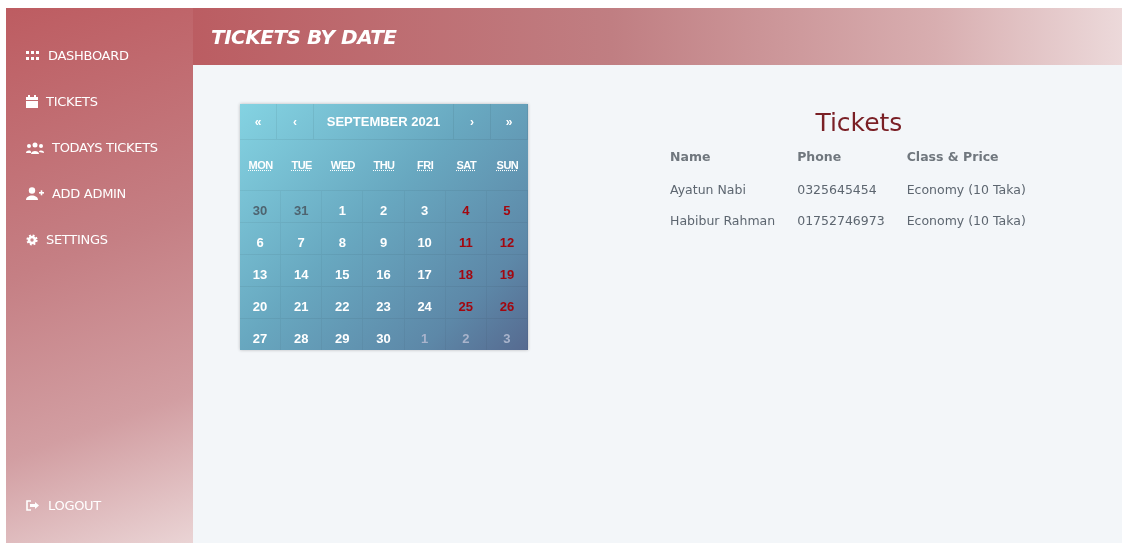 This screenshot has height=543, width=1122. What do you see at coordinates (35, 147) in the screenshot?
I see `users-icon` at bounding box center [35, 147].